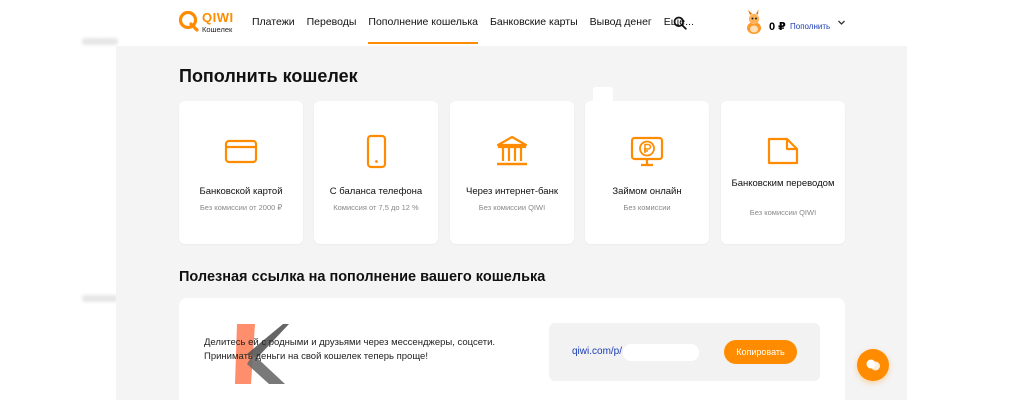 This screenshot has height=400, width=1024. Describe the element at coordinates (841, 22) in the screenshot. I see `chevron-down-icon` at that location.